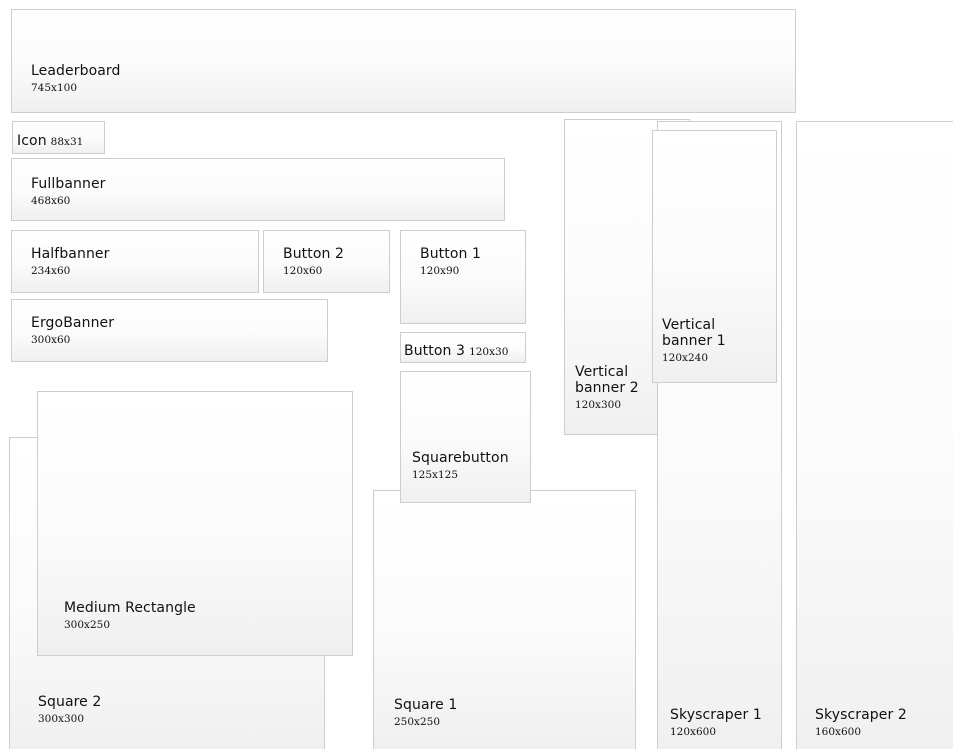 The width and height of the screenshot is (953, 749). Describe the element at coordinates (451, 254) in the screenshot. I see `button1-label: Button 1` at that location.